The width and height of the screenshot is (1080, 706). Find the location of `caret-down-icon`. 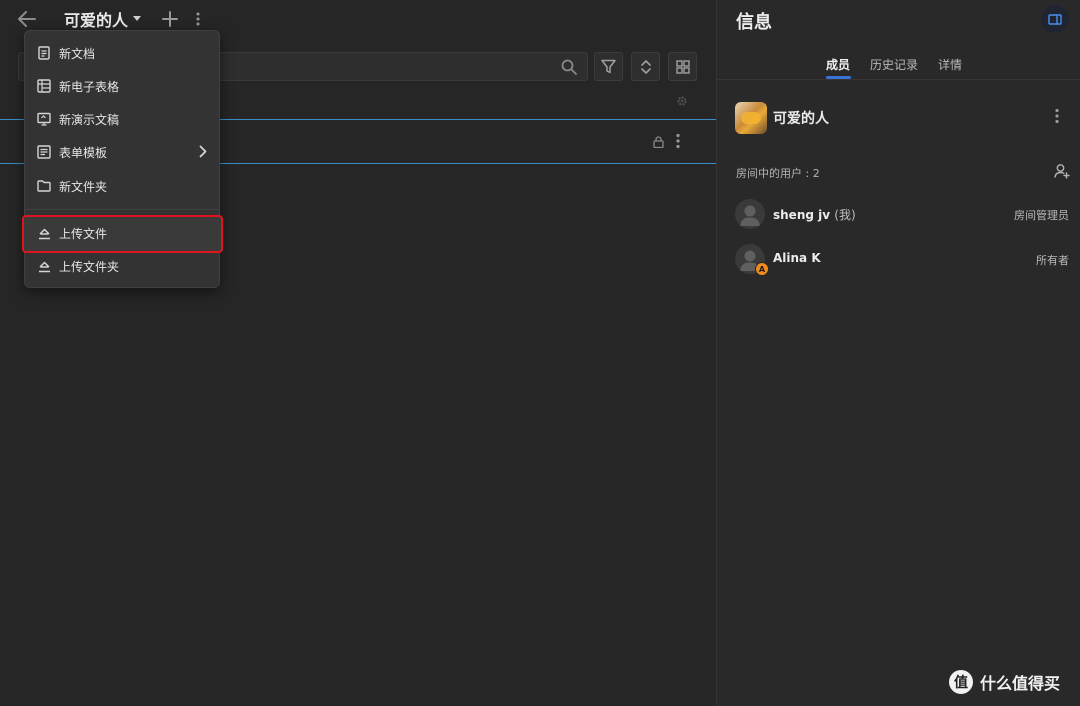

caret-down-icon is located at coordinates (137, 19).